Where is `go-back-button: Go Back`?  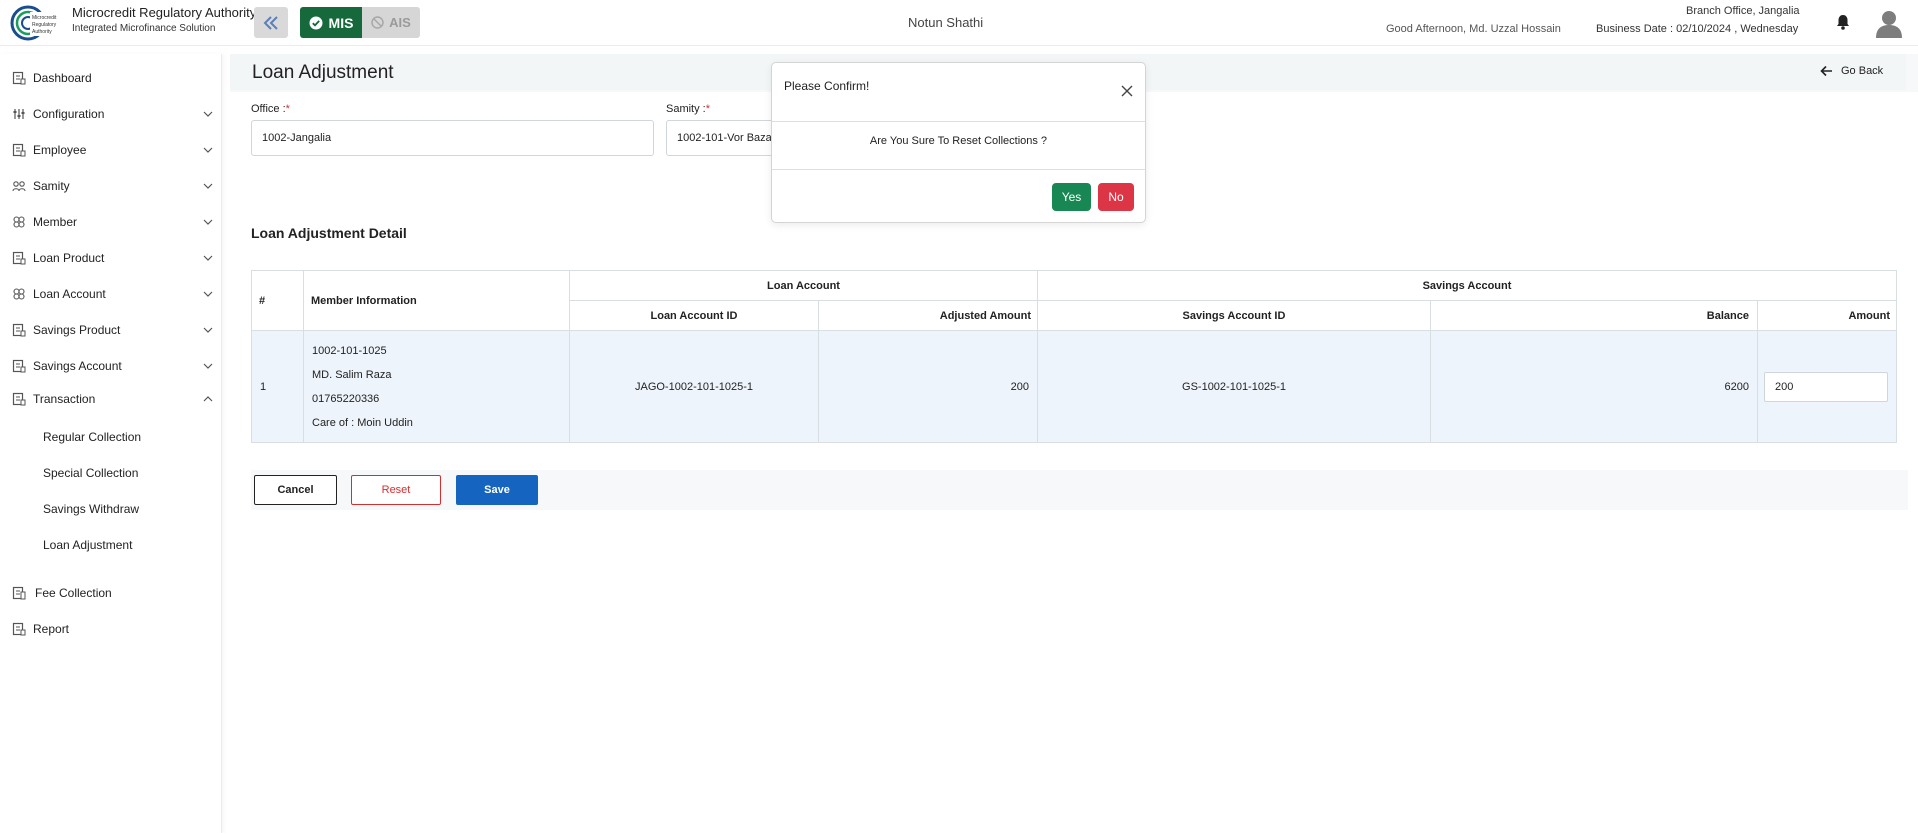
go-back-button: Go Back is located at coordinates (1851, 71).